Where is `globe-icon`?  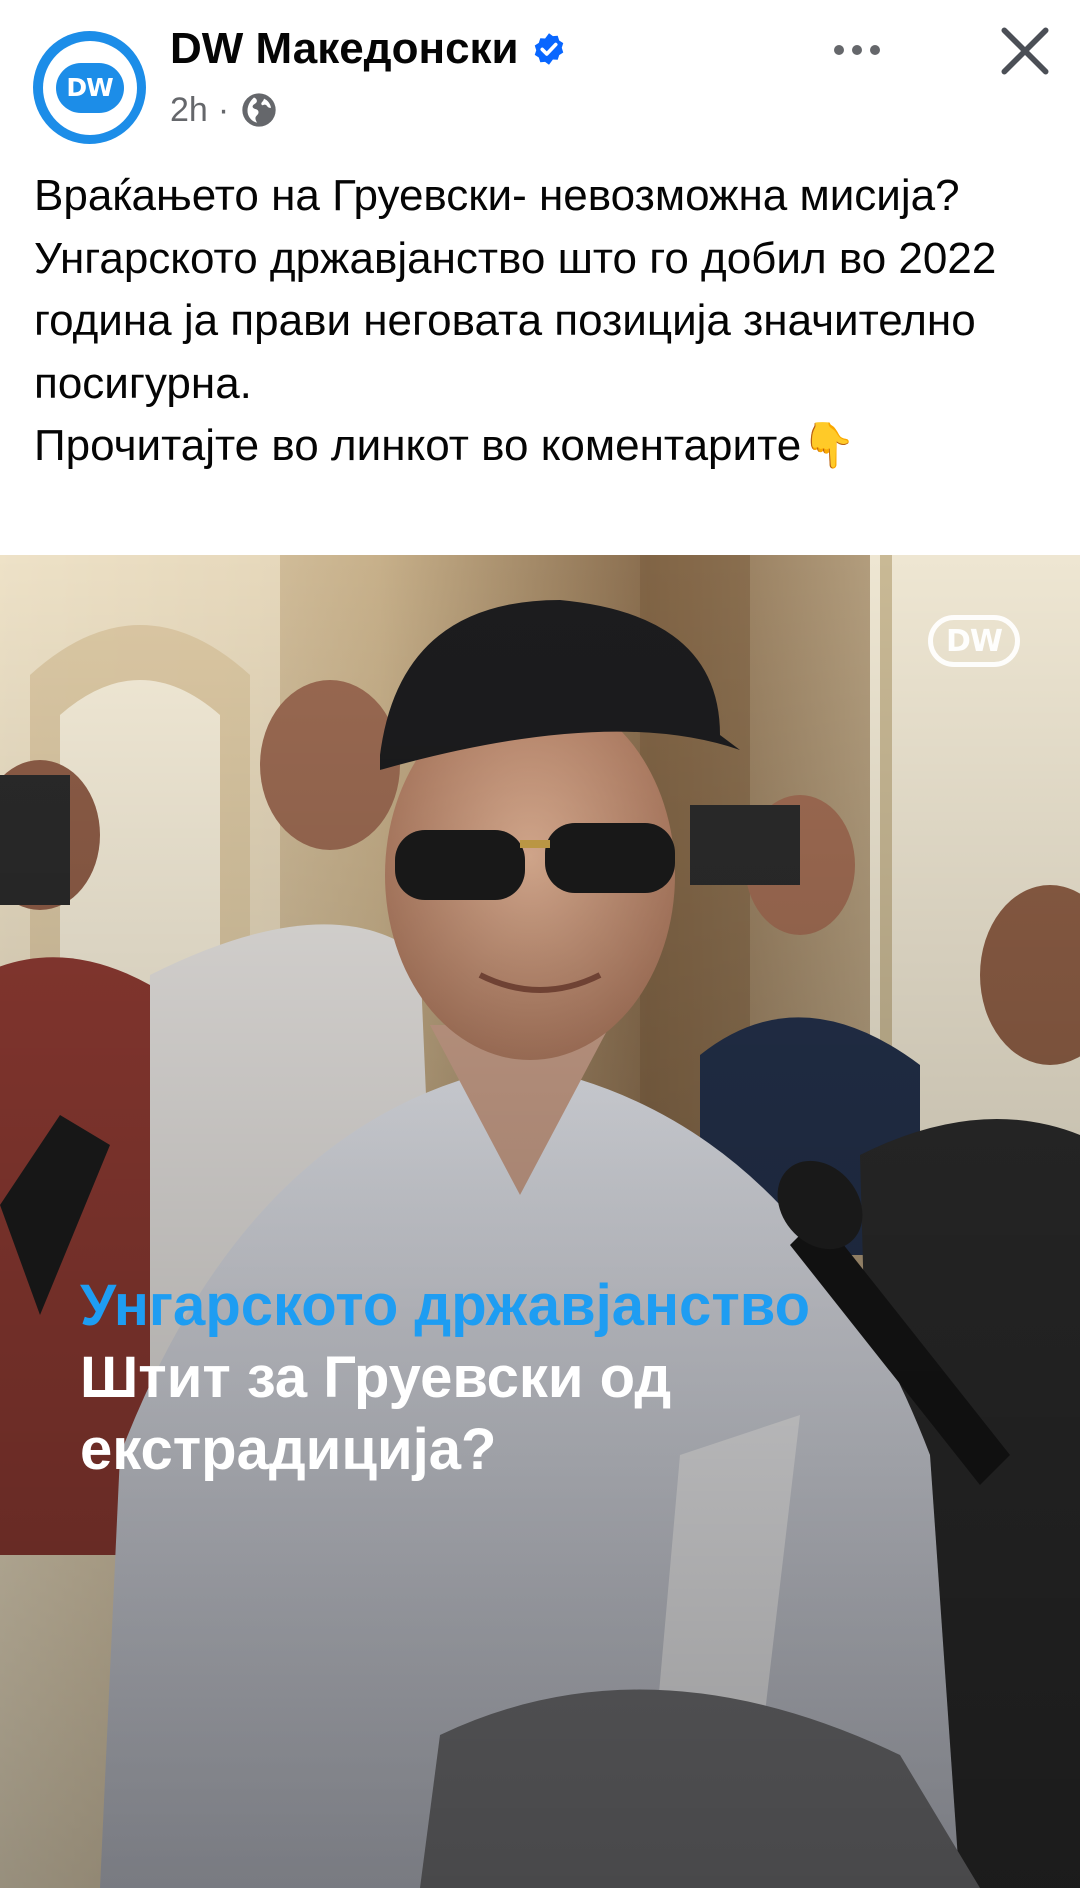
globe-icon is located at coordinates (259, 110).